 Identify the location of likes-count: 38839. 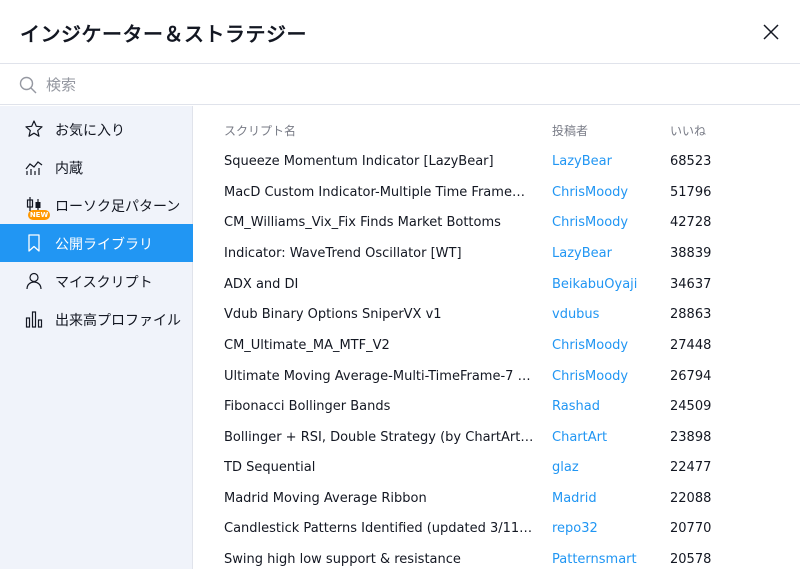
(691, 253).